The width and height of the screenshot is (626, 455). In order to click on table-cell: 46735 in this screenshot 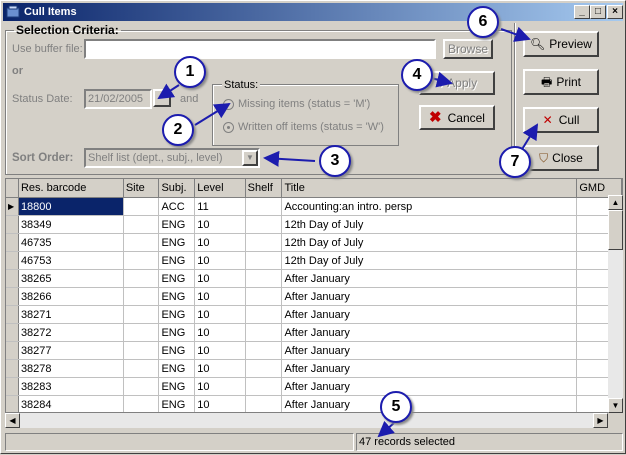, I will do `click(71, 242)`.